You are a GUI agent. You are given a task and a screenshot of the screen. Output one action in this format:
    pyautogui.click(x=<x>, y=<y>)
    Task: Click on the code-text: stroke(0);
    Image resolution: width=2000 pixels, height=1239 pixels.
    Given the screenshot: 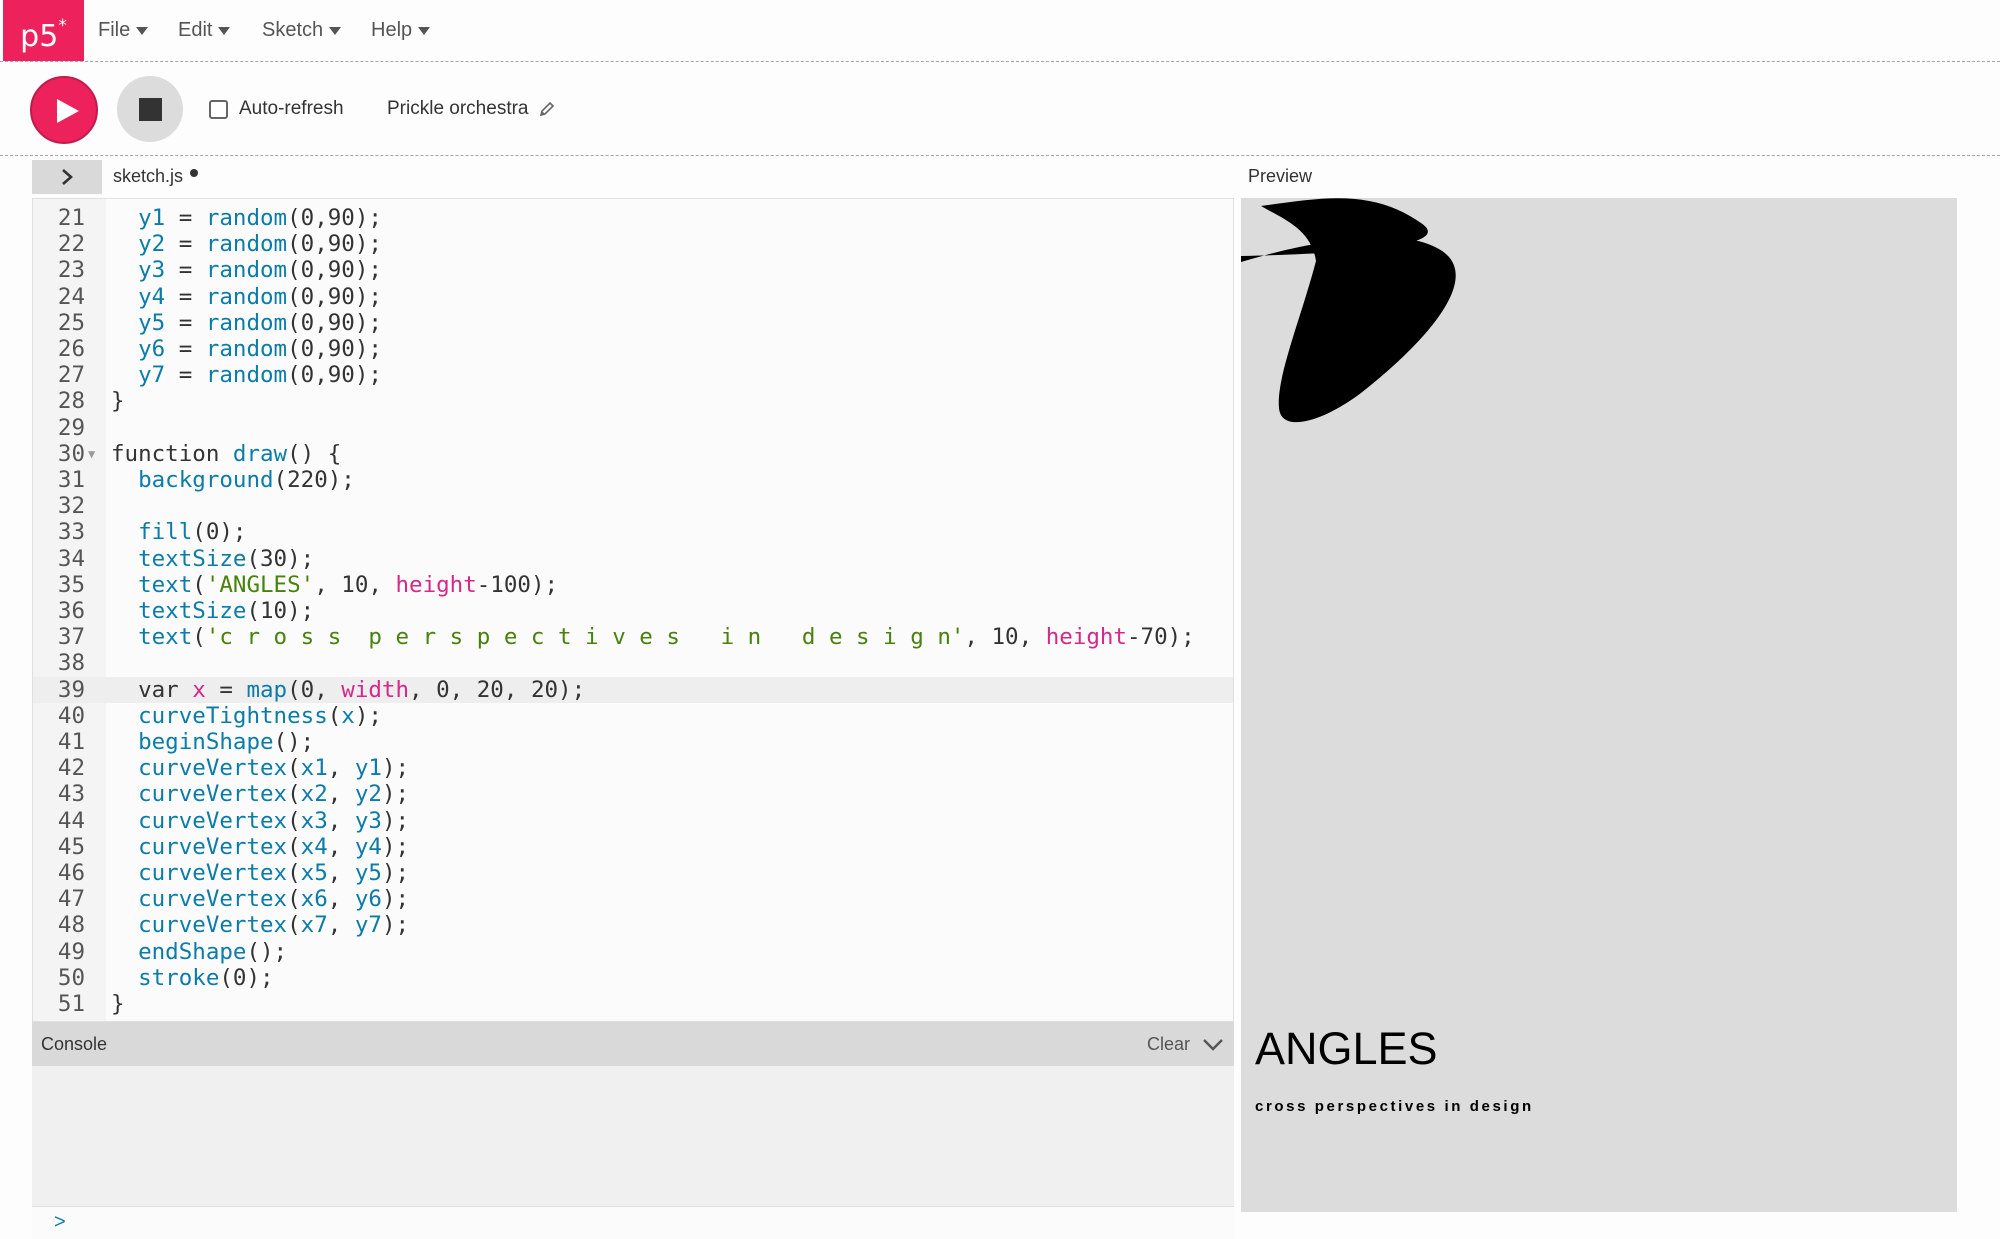 What is the action you would take?
    pyautogui.click(x=206, y=977)
    